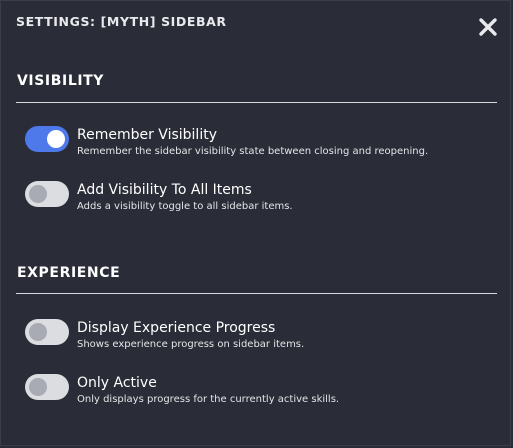 The width and height of the screenshot is (513, 448). I want to click on only-active-toggle, so click(47, 387).